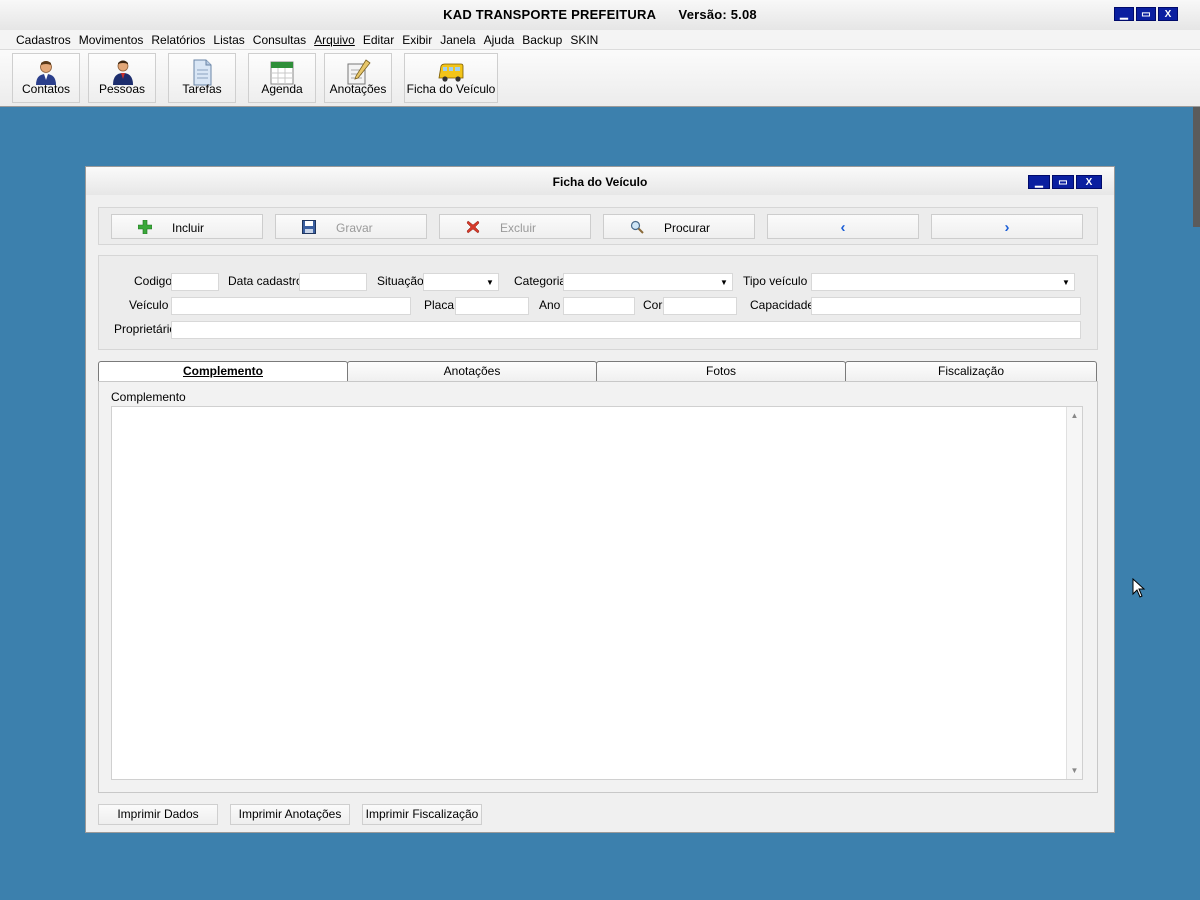 The image size is (1200, 900). I want to click on toolbar-pessoas-button: Pessoas, so click(122, 78).